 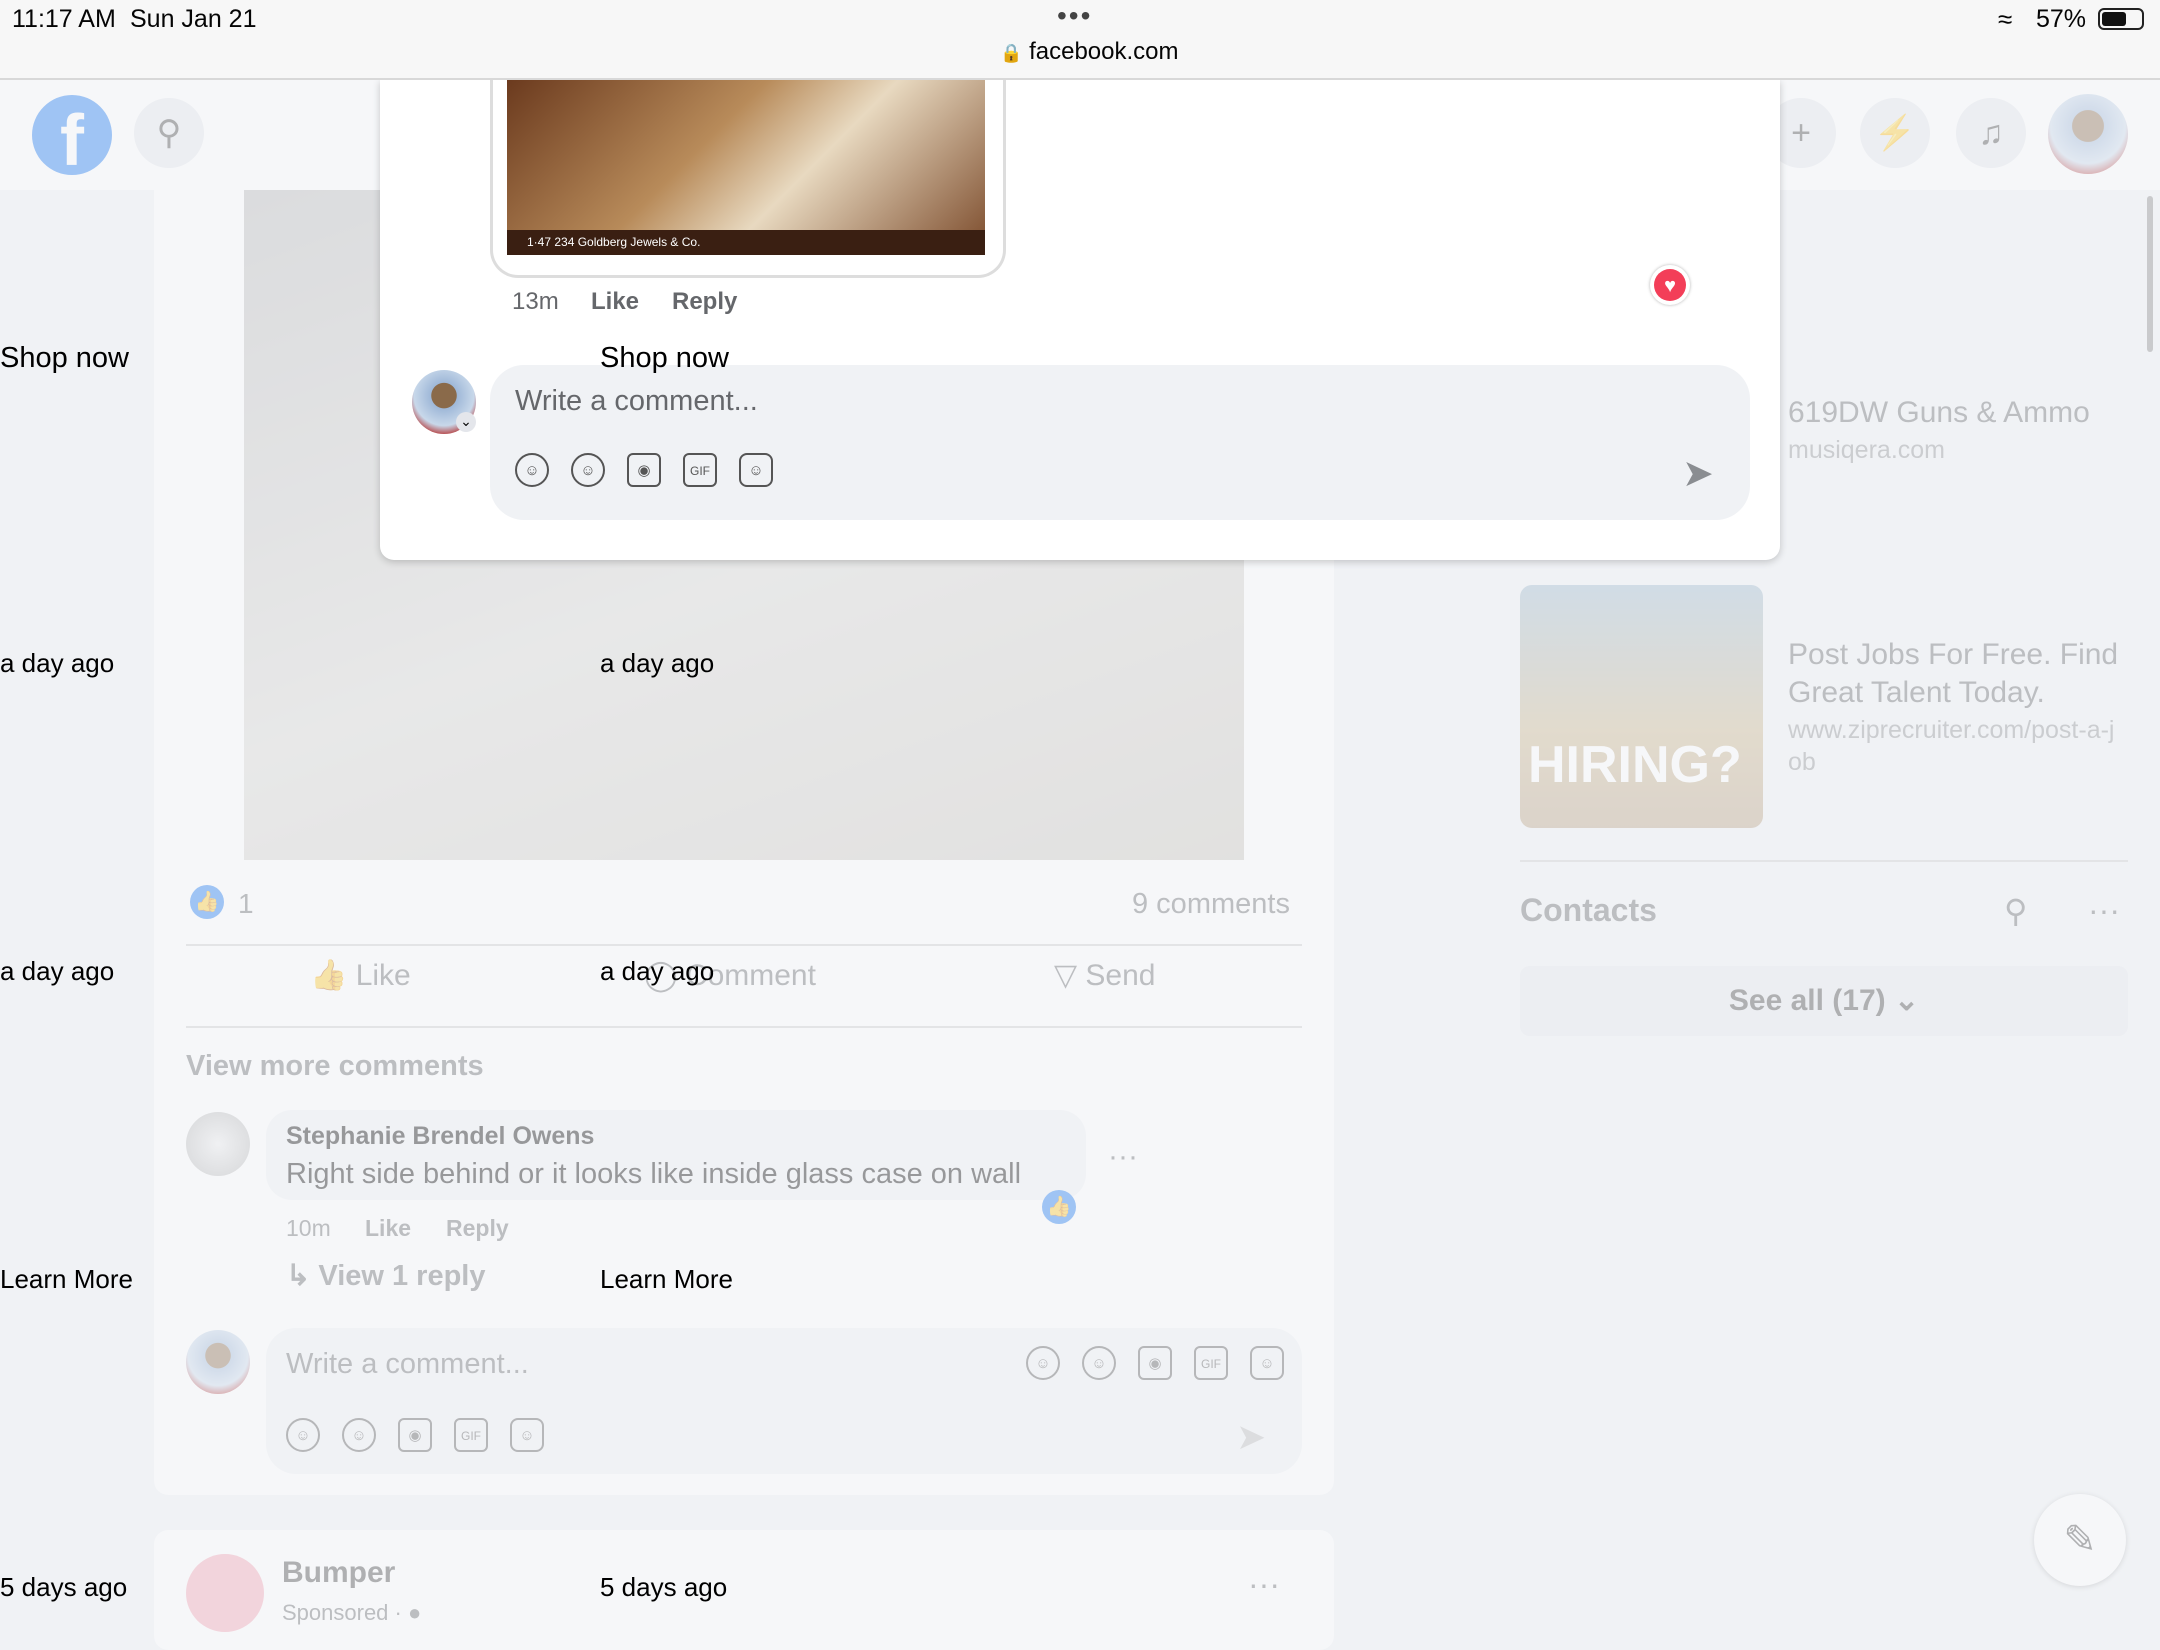 What do you see at coordinates (345, 1612) in the screenshot?
I see `sponsored-text: Sponsored ·` at bounding box center [345, 1612].